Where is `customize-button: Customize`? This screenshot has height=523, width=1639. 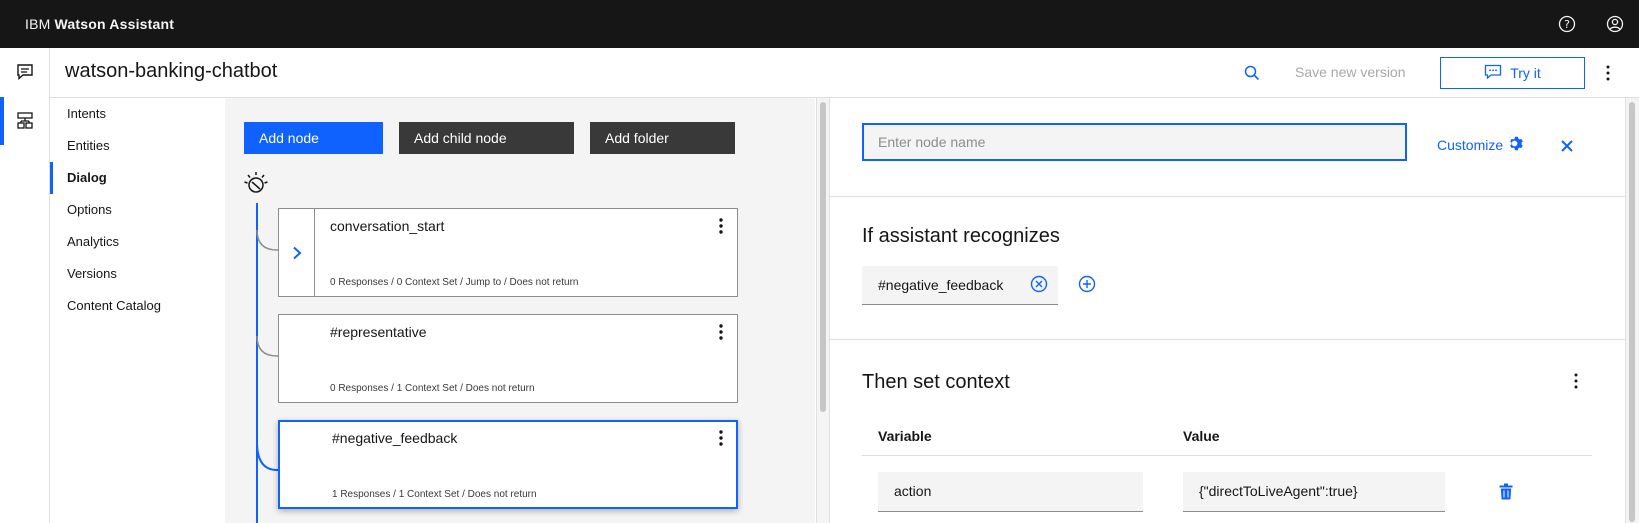 customize-button: Customize is located at coordinates (1481, 145).